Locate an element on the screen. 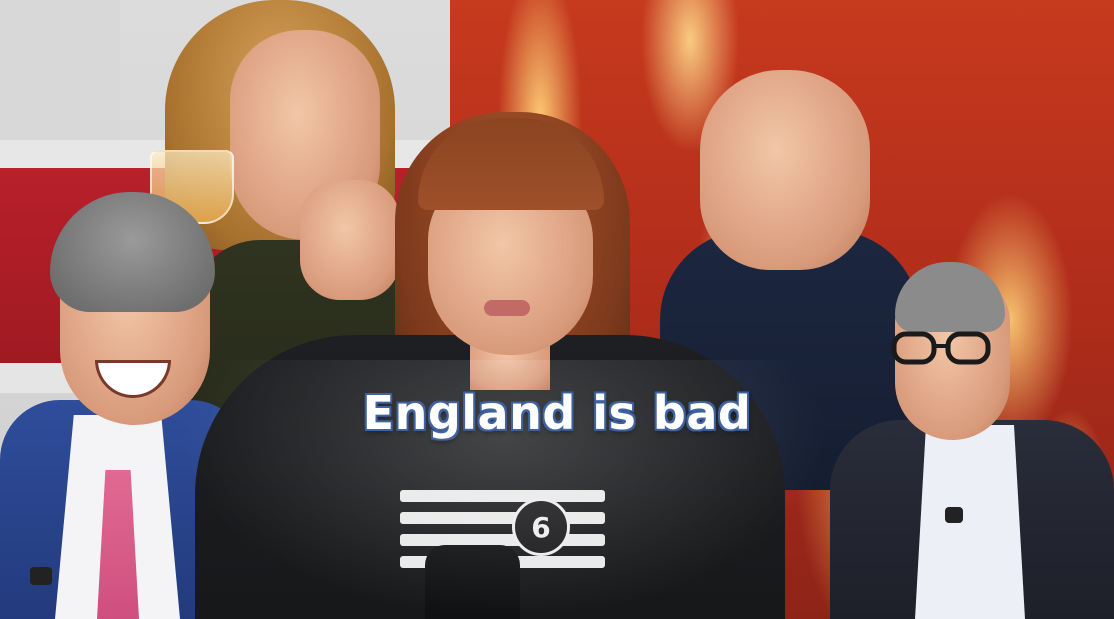 This screenshot has height=619, width=1114. eyeglasses-icon is located at coordinates (941, 348).